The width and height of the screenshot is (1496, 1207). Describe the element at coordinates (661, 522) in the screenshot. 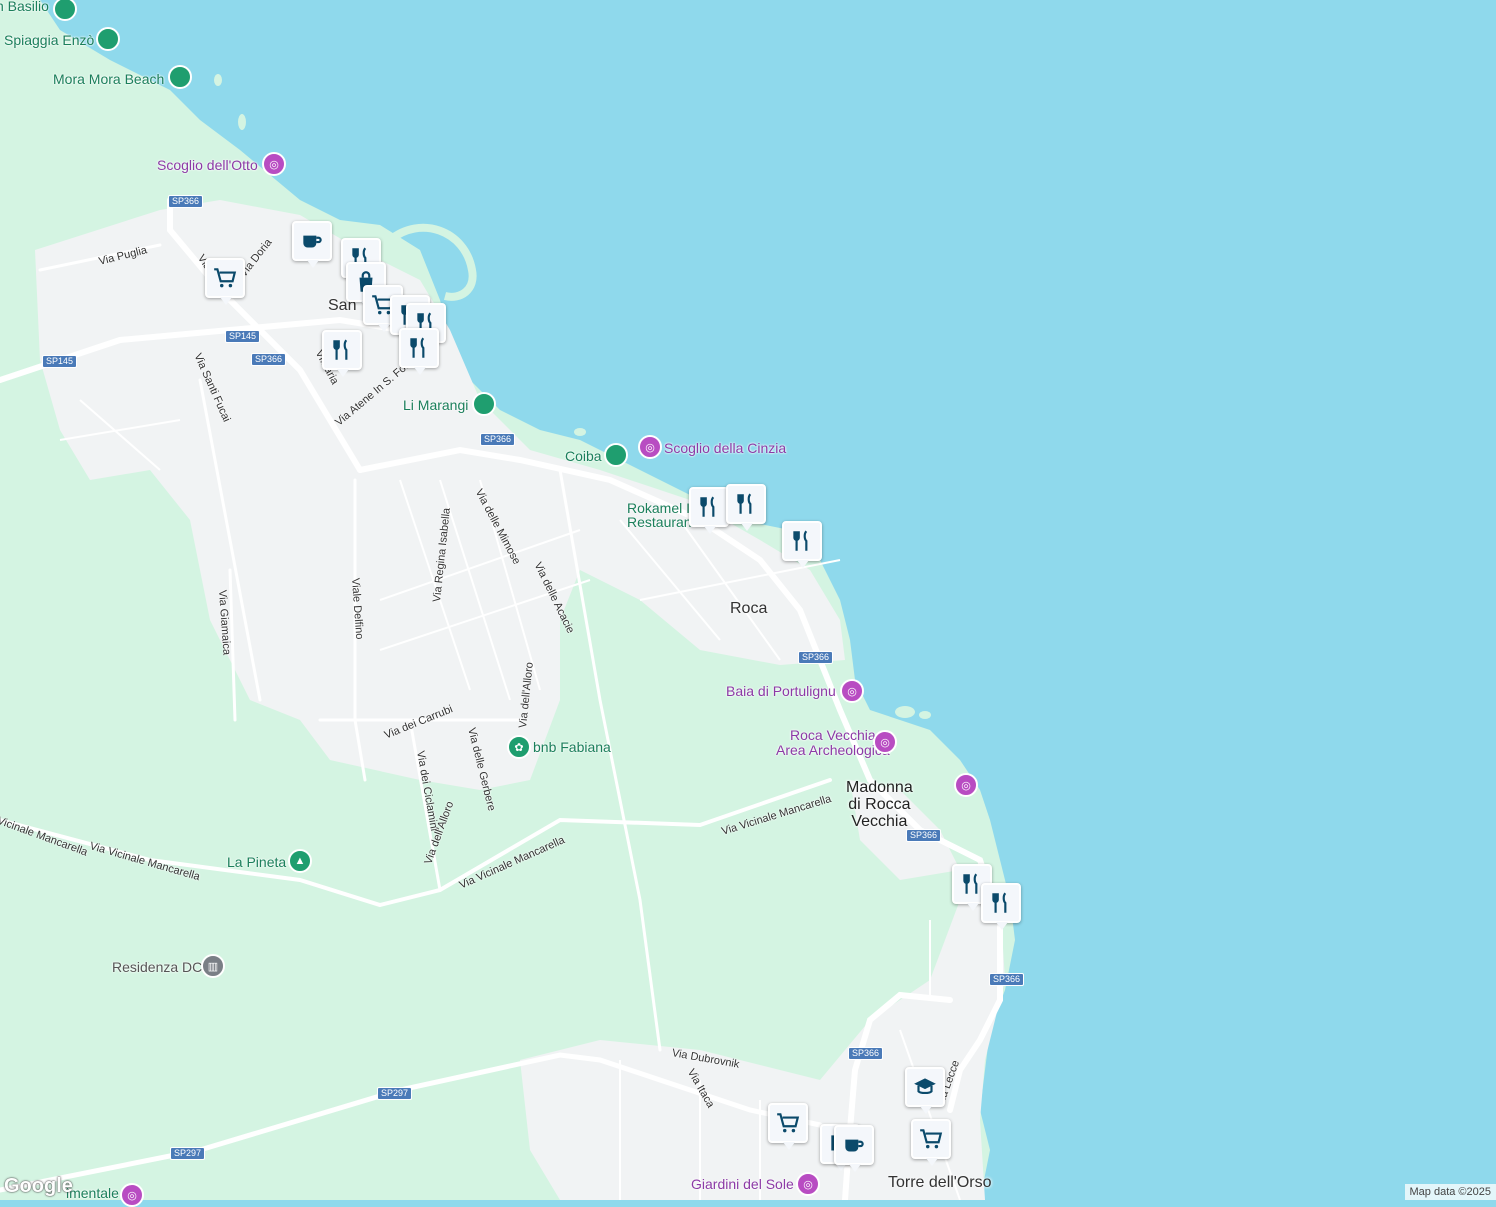

I see `poi-rokamel-line-2: Restaurant` at that location.